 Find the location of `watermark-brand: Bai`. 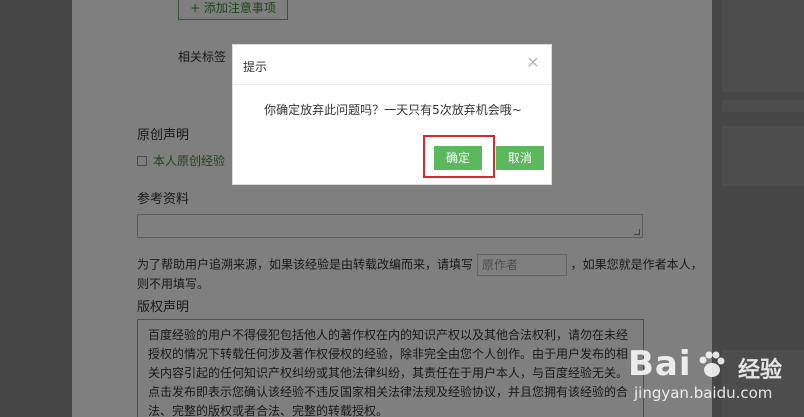

watermark-brand: Bai is located at coordinates (660, 364).